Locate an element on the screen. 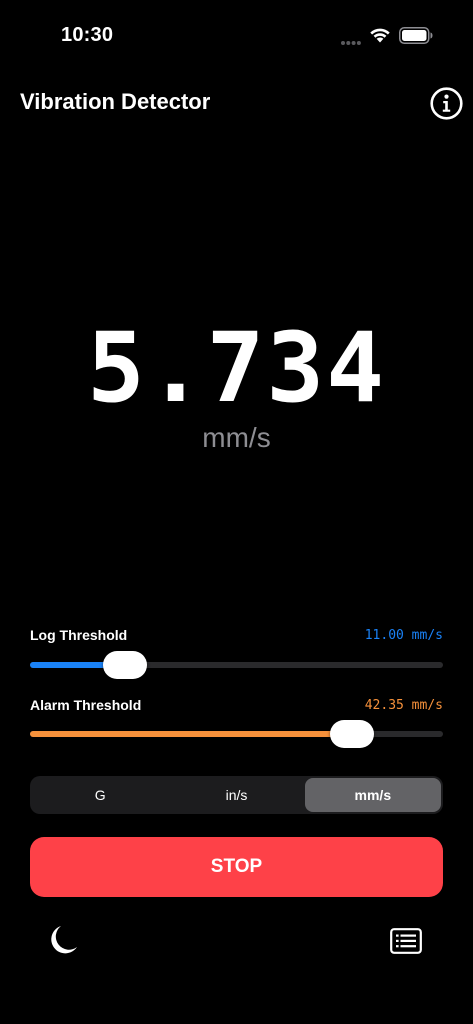  unit-option-mm-s: mm/s is located at coordinates (372, 795).